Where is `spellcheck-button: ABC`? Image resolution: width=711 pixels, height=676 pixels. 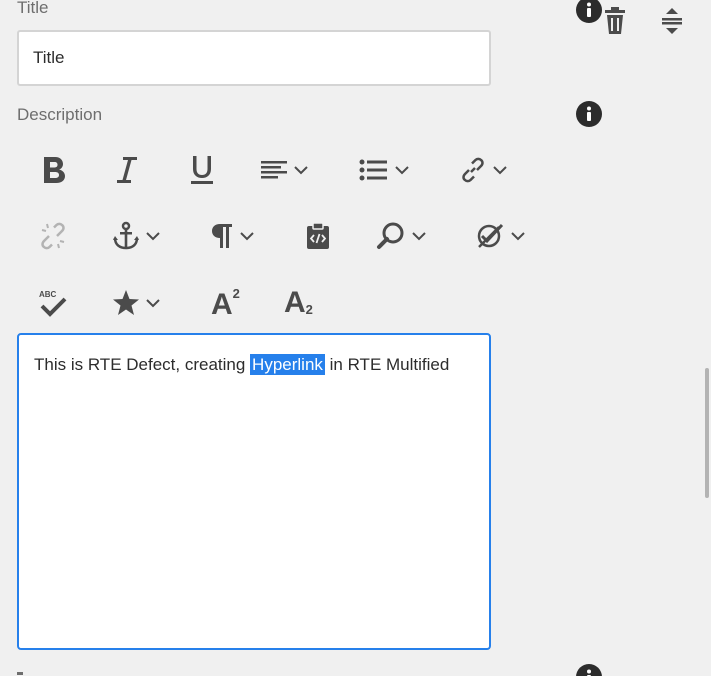 spellcheck-button: ABC is located at coordinates (53, 303).